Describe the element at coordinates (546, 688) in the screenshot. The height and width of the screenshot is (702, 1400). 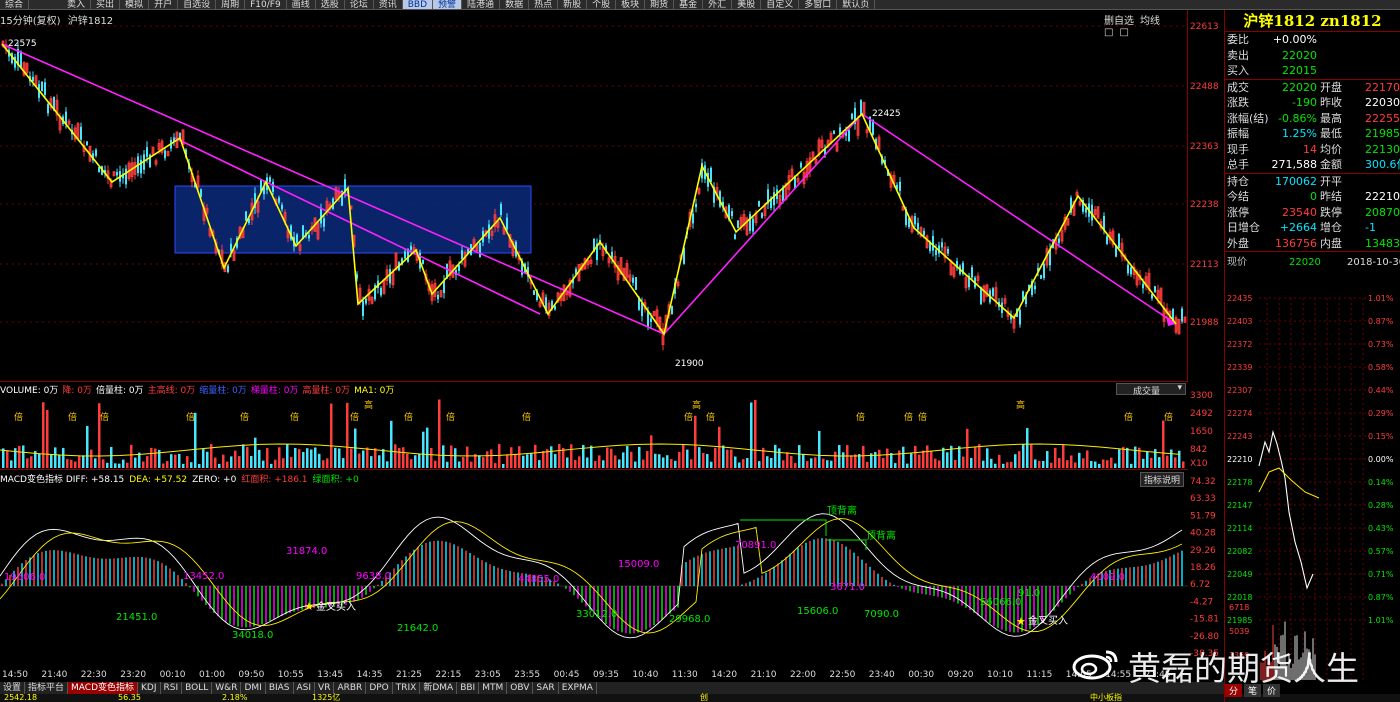
I see `indicator-tab: SAR` at that location.